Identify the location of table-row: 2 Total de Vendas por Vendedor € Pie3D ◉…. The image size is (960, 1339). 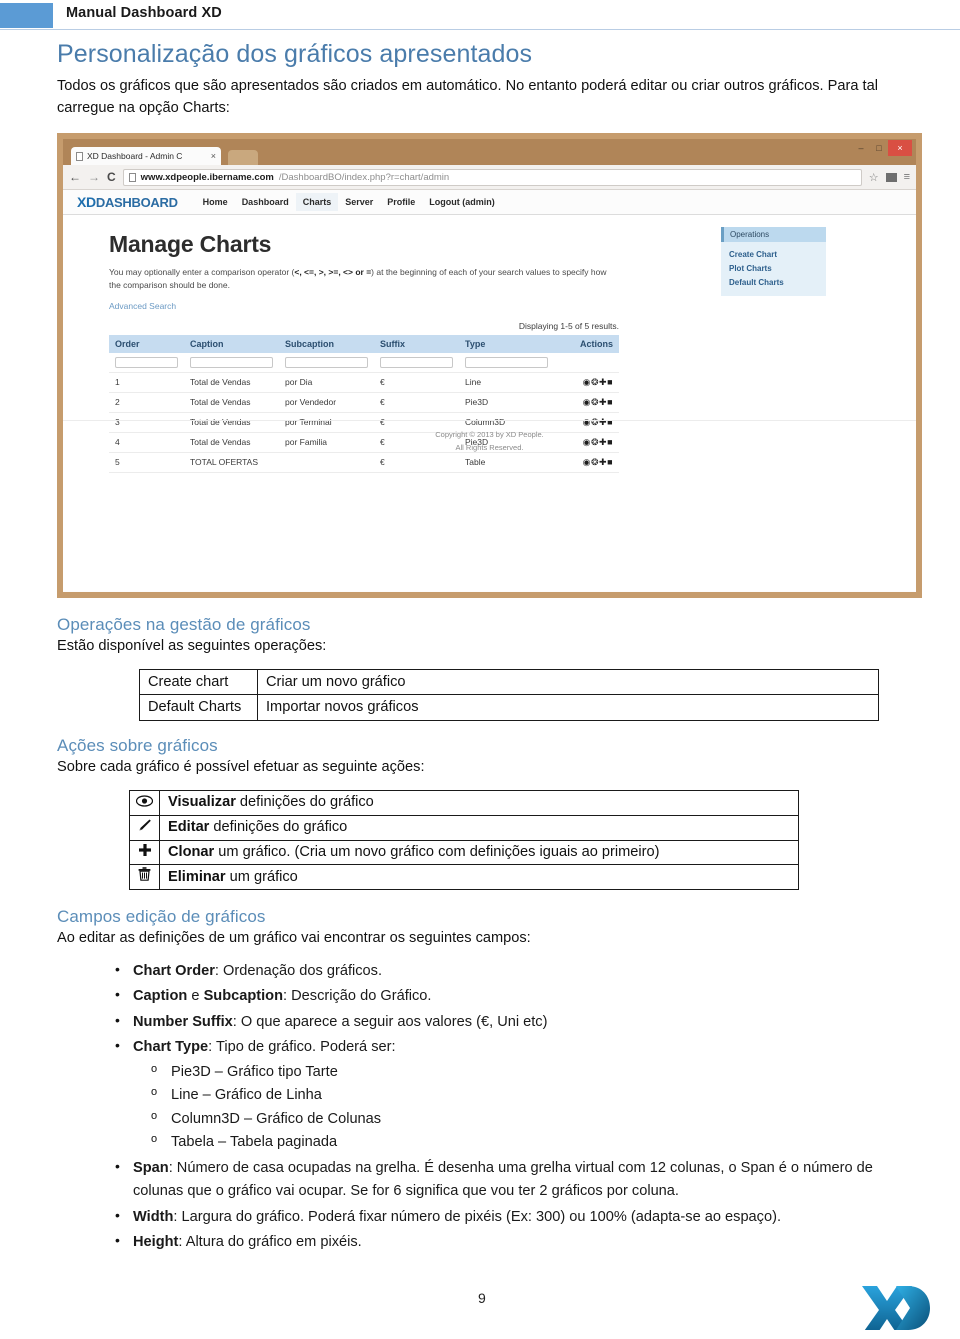
(364, 402).